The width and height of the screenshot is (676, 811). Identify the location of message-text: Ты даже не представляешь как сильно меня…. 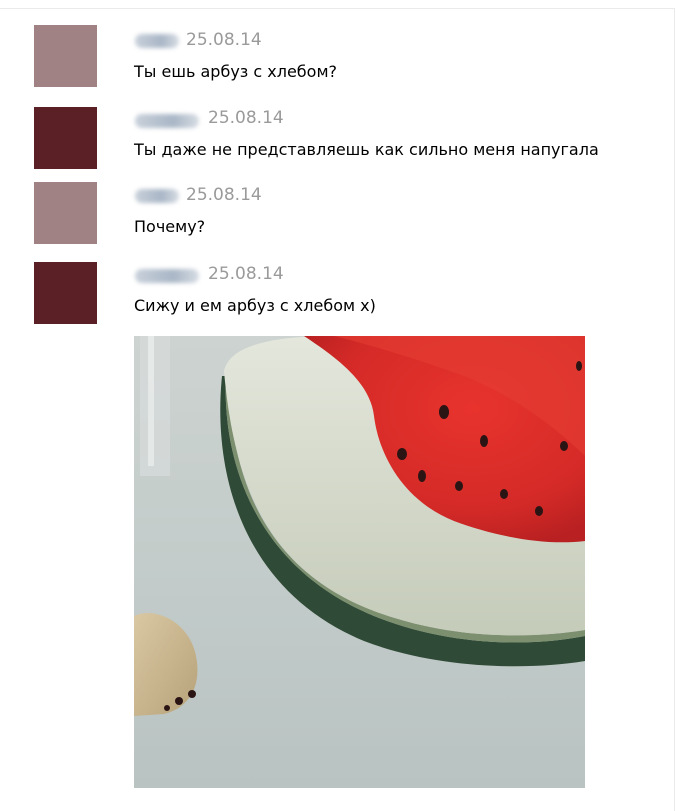
(366, 149).